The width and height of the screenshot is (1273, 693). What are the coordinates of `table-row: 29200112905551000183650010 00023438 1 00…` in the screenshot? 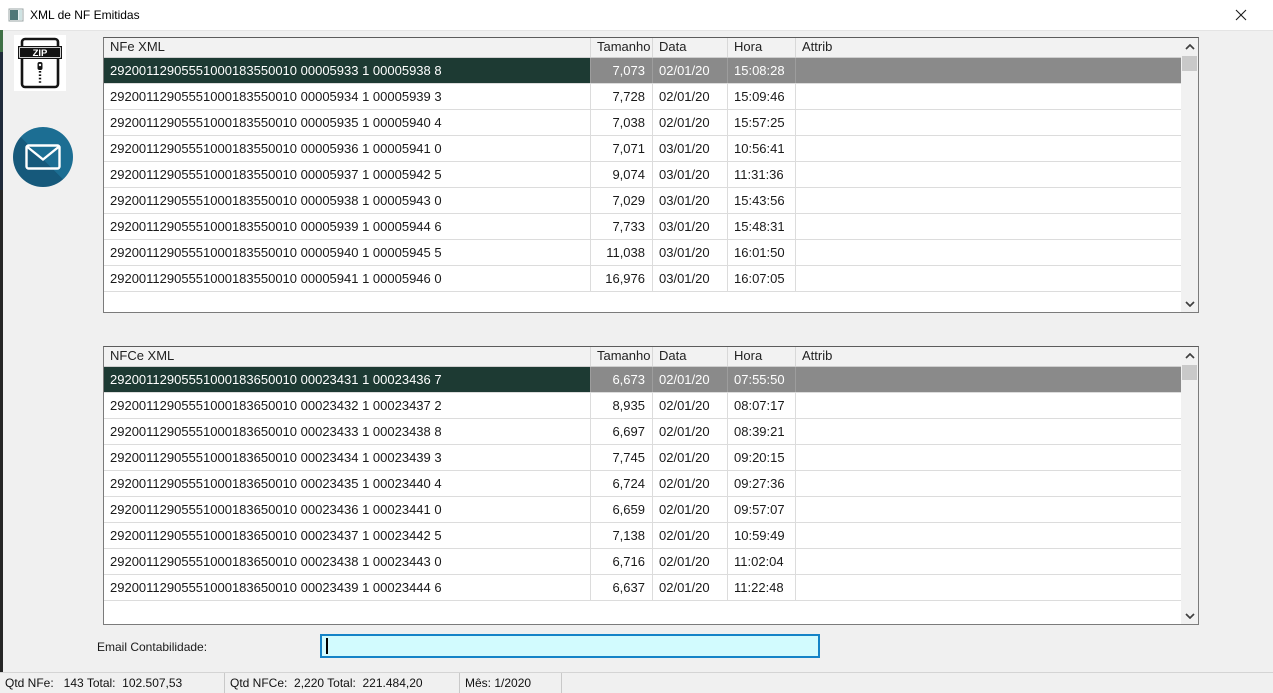 It's located at (642, 562).